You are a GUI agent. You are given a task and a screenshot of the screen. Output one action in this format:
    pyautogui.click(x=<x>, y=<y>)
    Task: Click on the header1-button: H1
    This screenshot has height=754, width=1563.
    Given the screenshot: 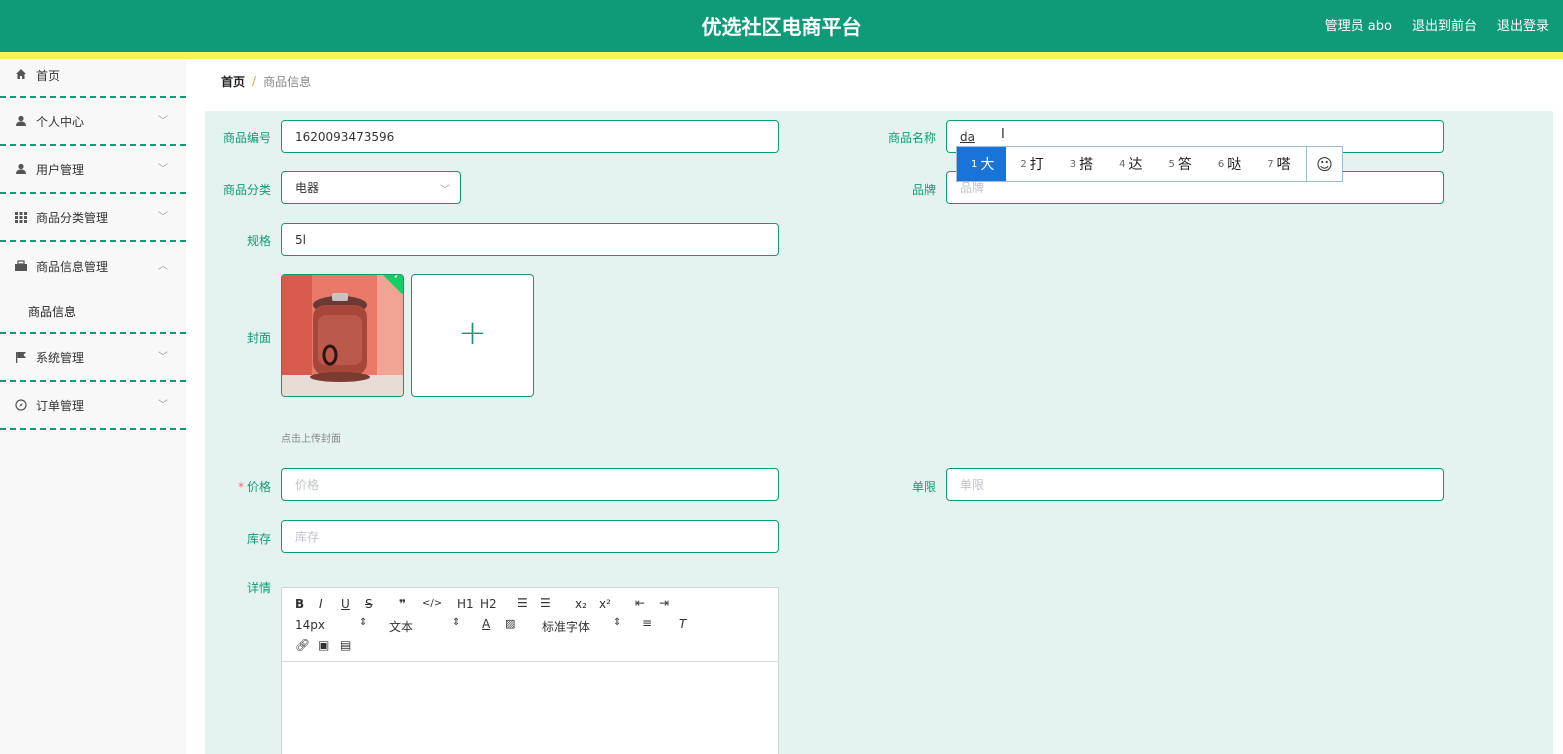 What is the action you would take?
    pyautogui.click(x=465, y=604)
    